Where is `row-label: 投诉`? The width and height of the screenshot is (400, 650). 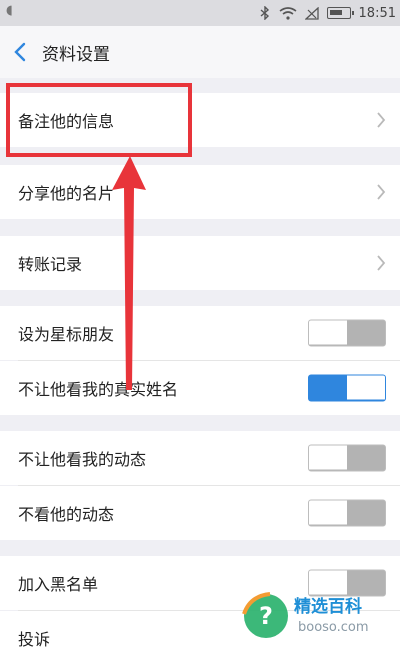
row-label: 投诉 is located at coordinates (34, 639).